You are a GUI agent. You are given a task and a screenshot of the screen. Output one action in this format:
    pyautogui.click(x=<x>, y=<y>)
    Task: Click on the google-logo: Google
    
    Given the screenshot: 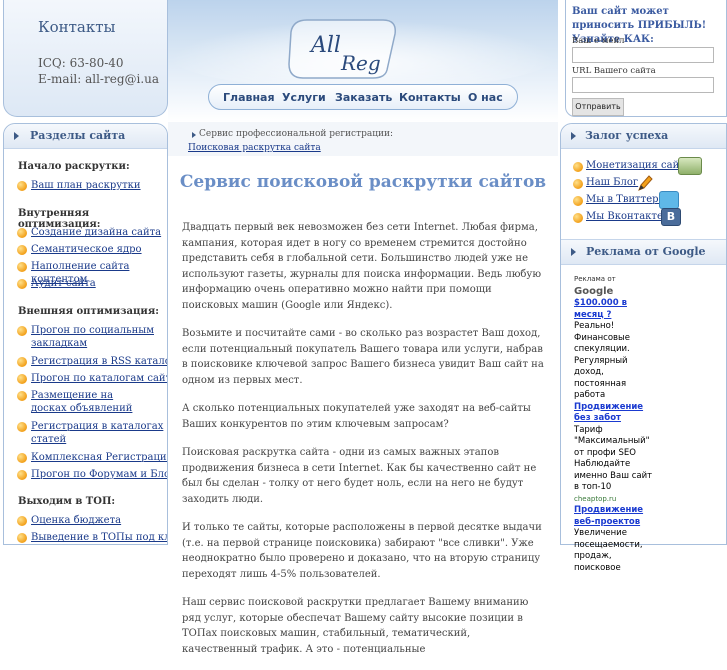 What is the action you would take?
    pyautogui.click(x=594, y=291)
    